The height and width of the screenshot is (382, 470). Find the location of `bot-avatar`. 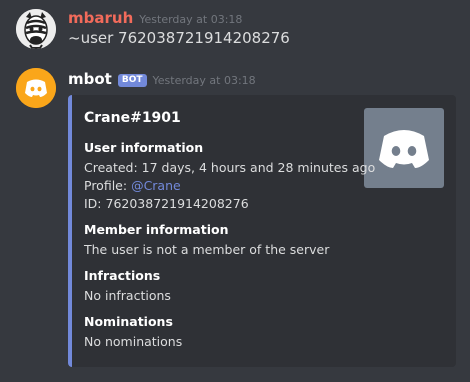

bot-avatar is located at coordinates (36, 88).